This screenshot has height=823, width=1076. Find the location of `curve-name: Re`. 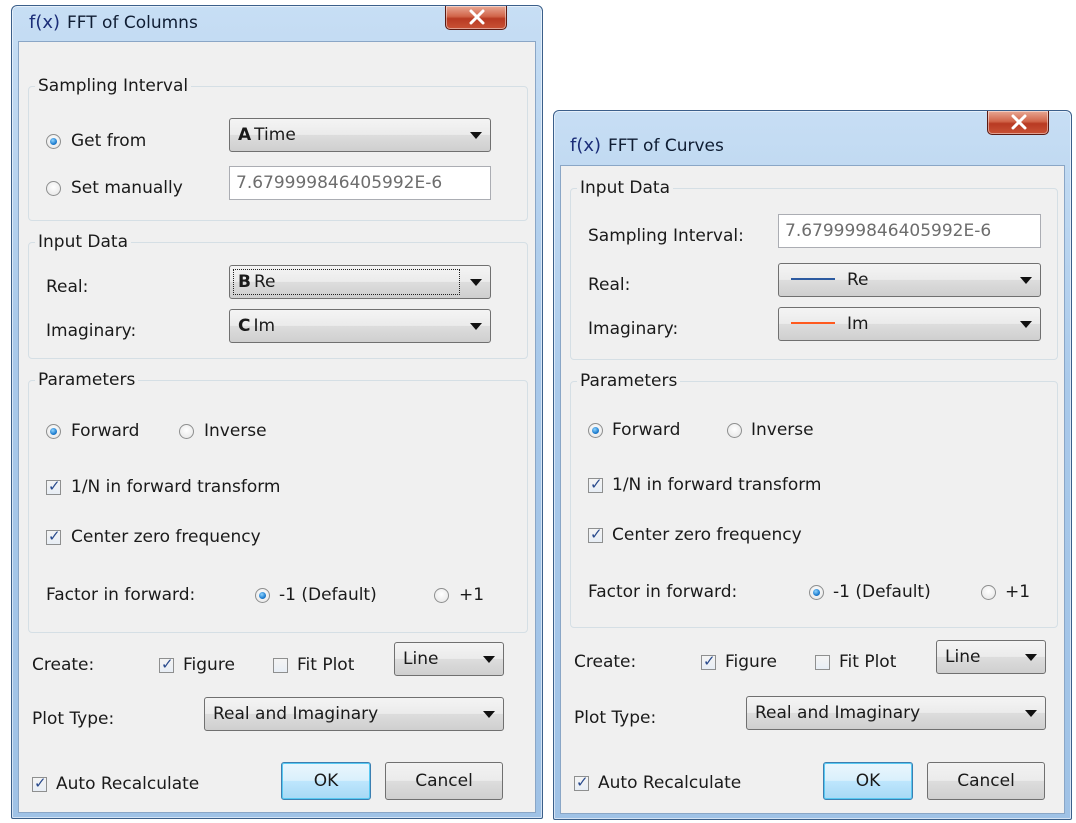

curve-name: Re is located at coordinates (858, 280).